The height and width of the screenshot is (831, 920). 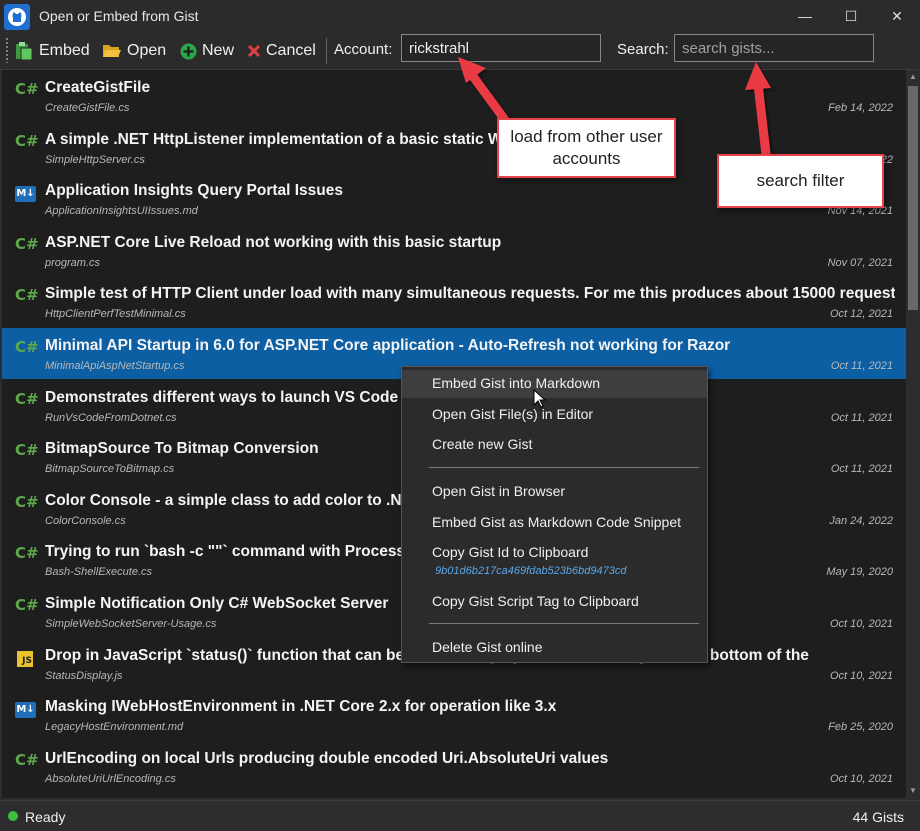 I want to click on new-label: New, so click(x=218, y=50).